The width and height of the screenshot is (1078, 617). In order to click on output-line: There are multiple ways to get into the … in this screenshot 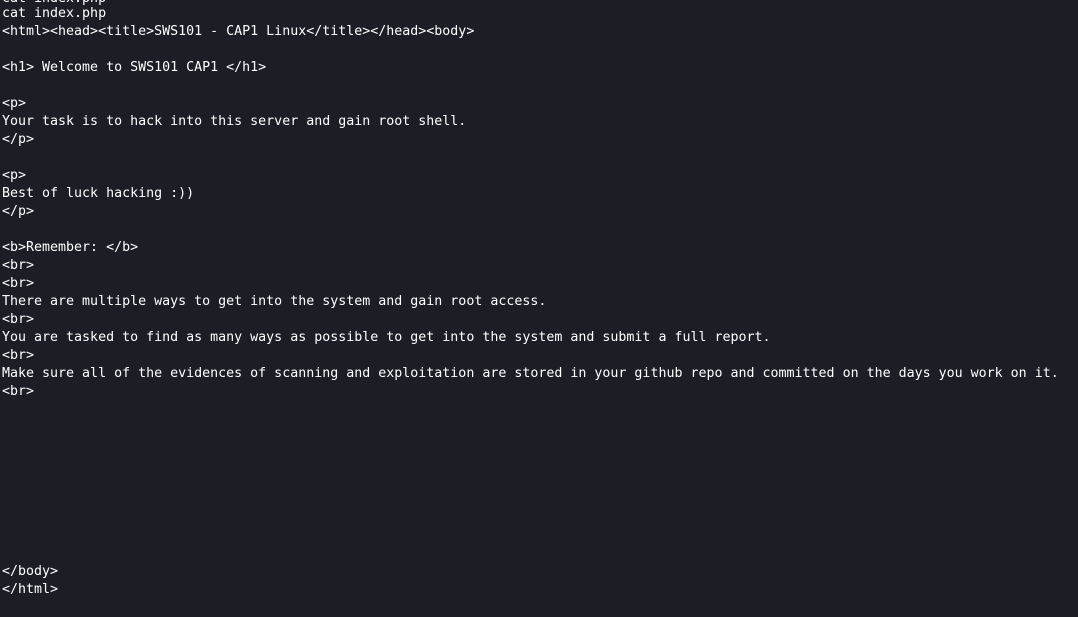, I will do `click(274, 301)`.